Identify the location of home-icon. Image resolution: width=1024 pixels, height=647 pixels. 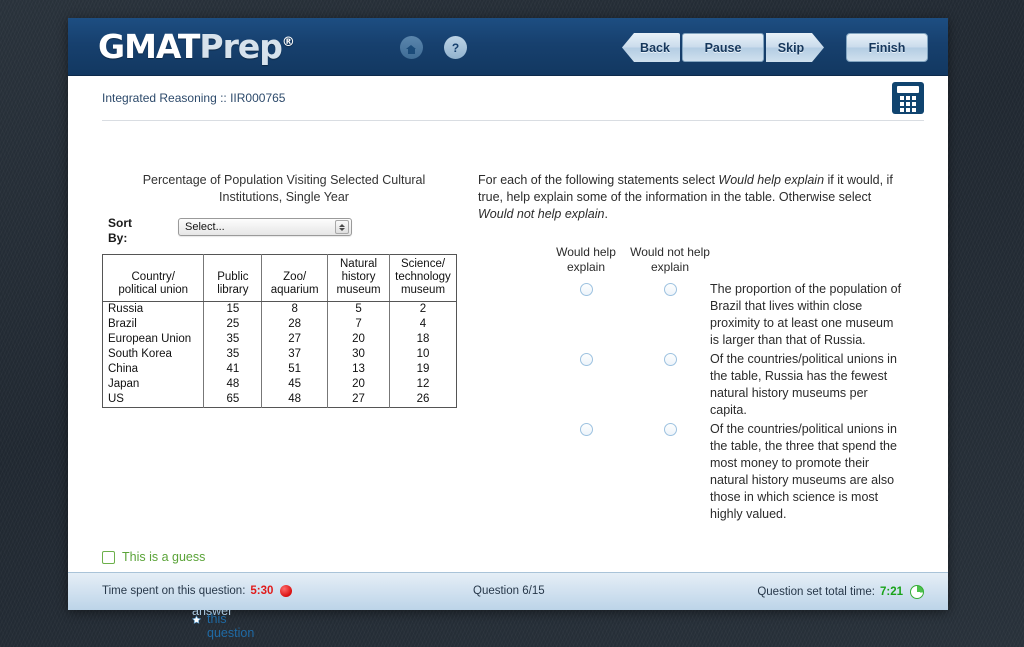
(411, 47).